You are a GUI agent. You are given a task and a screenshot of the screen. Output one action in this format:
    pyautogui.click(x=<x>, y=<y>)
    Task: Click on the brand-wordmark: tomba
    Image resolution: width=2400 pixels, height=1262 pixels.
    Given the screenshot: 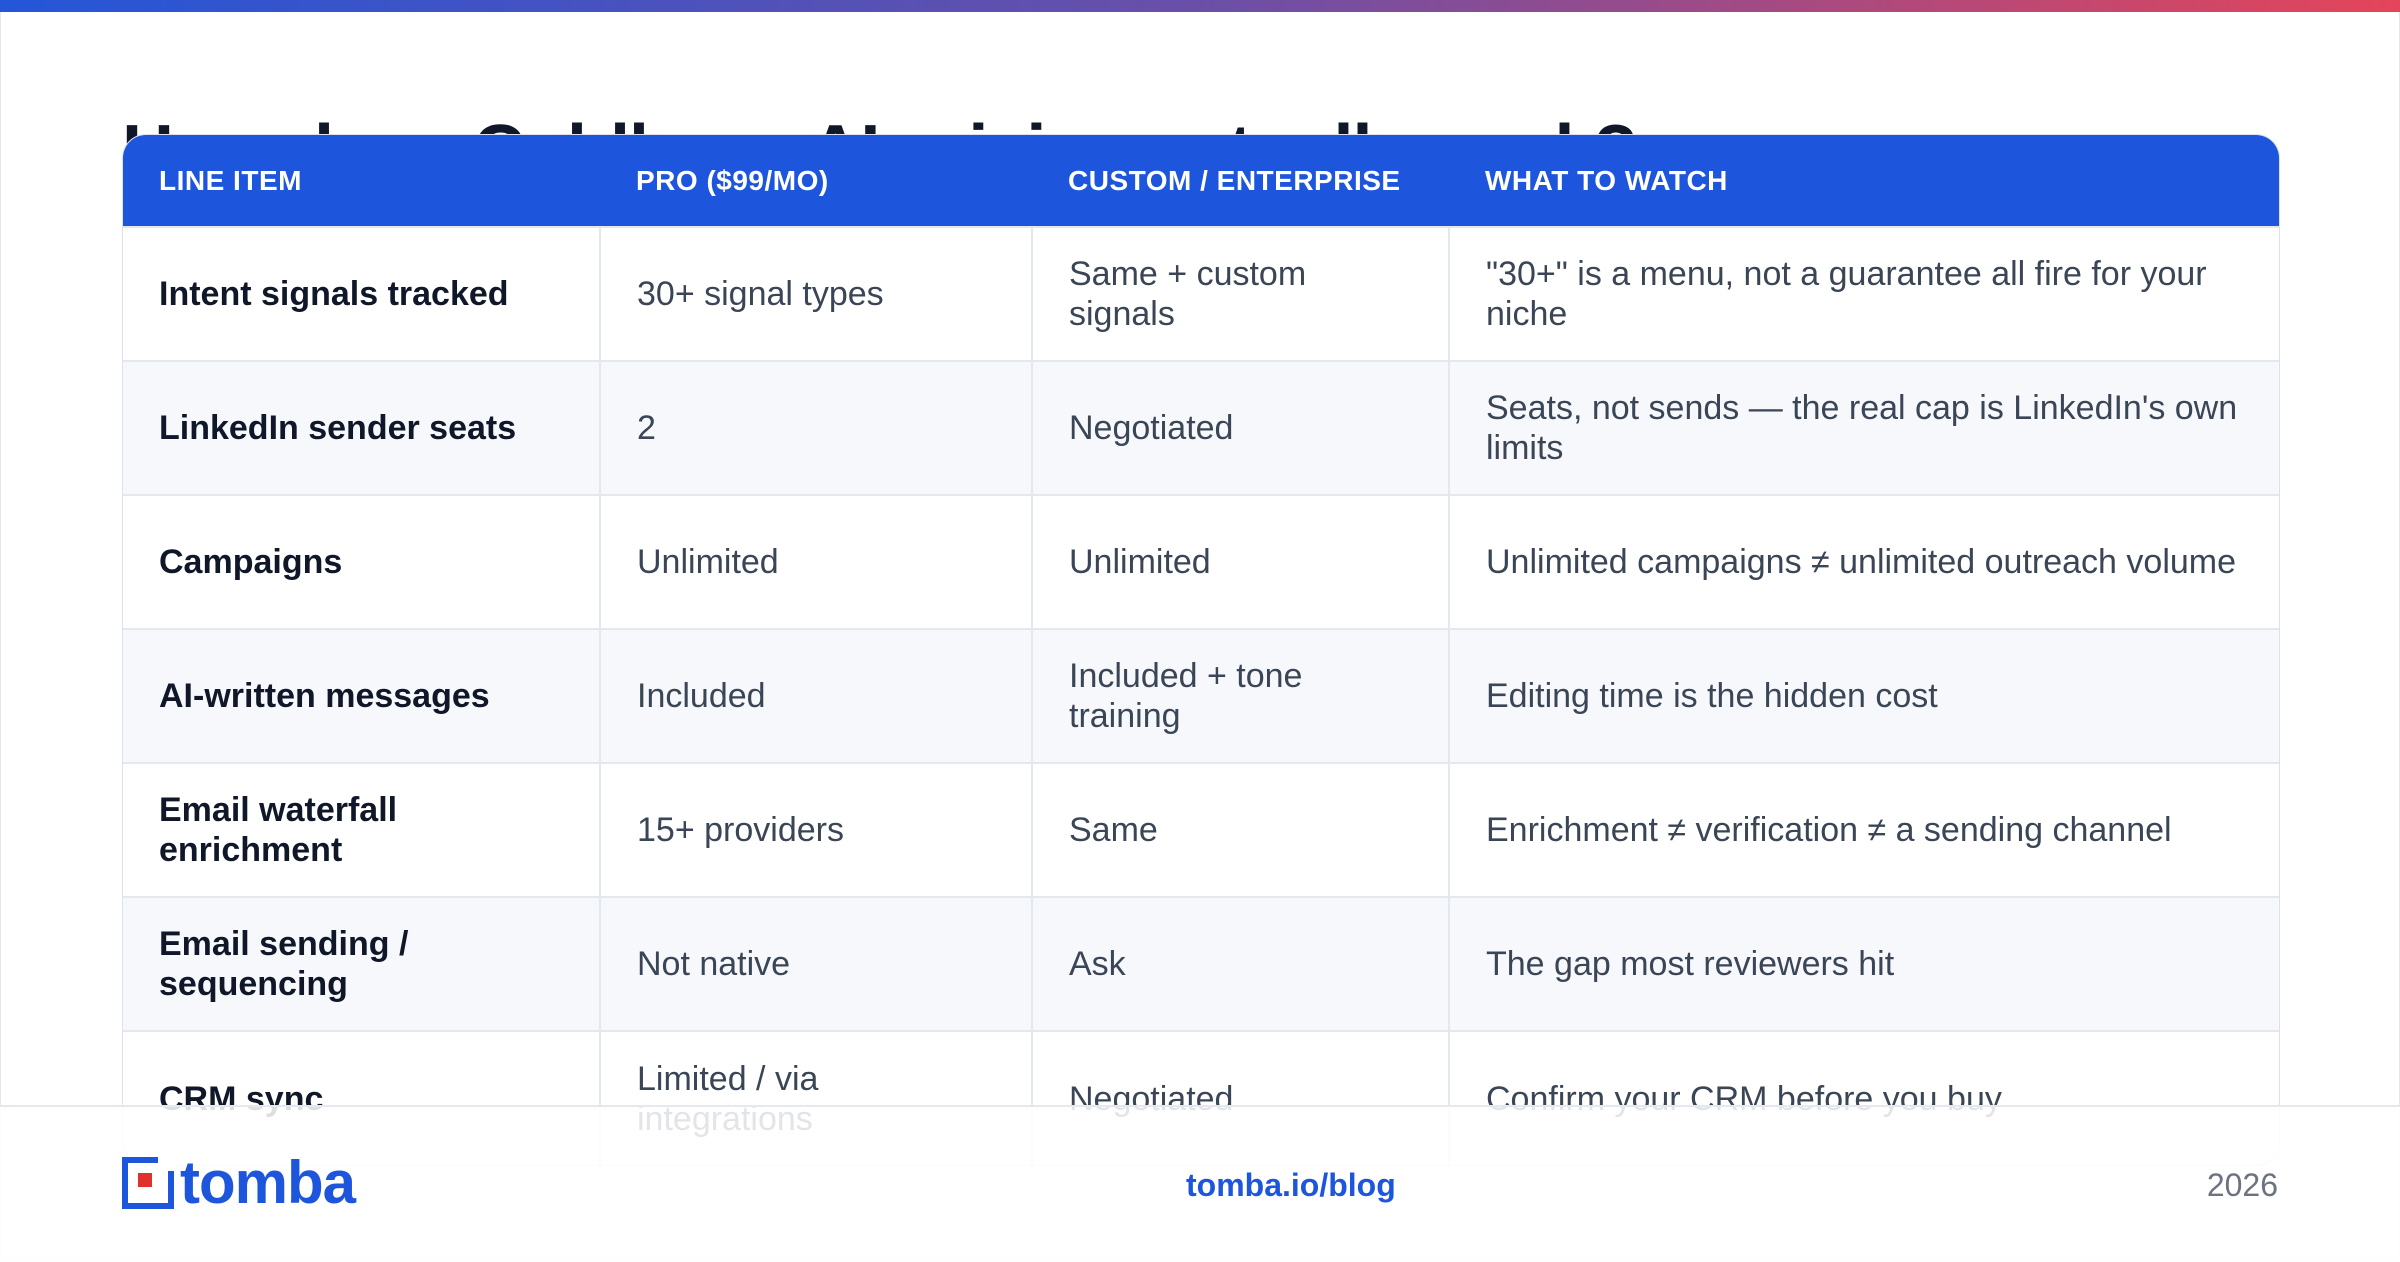 What is the action you would take?
    pyautogui.click(x=268, y=1182)
    